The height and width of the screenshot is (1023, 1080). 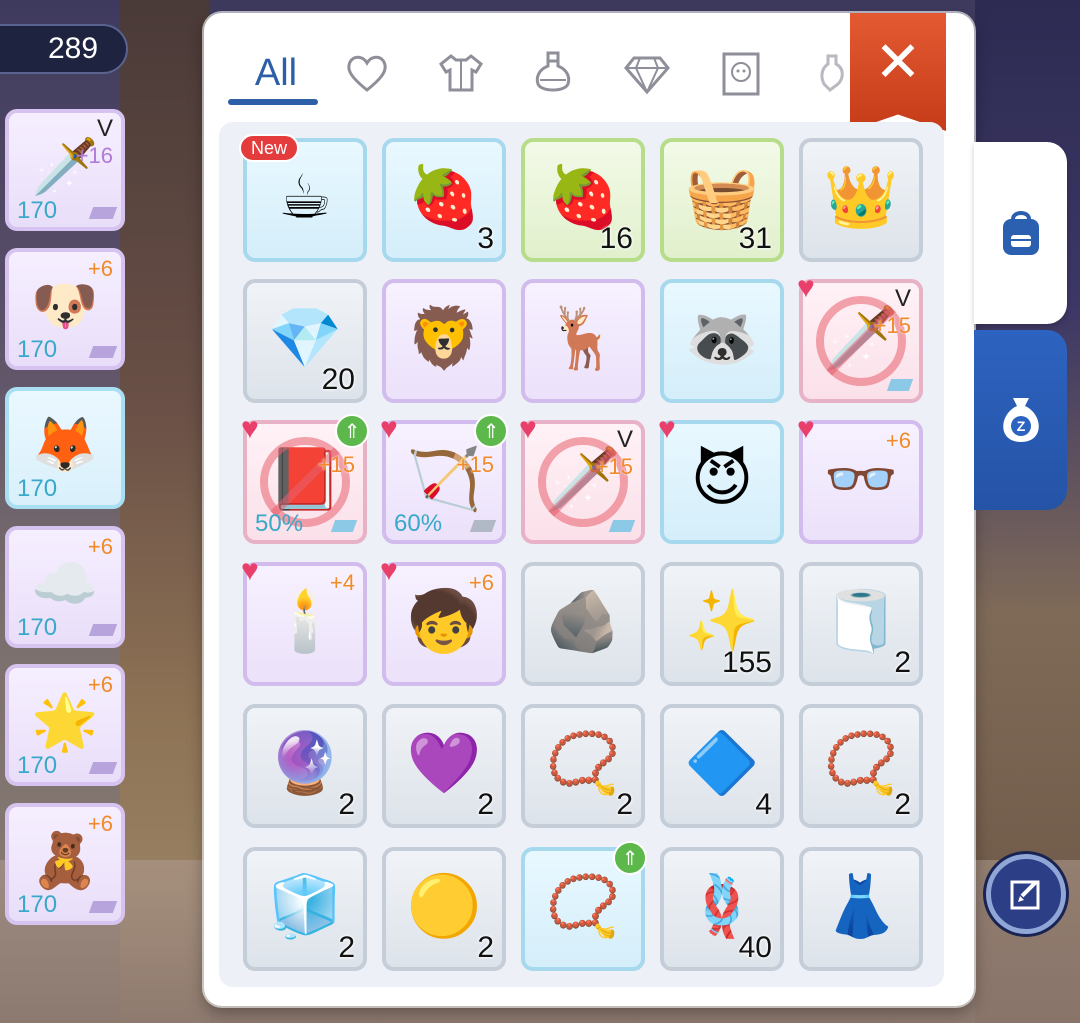 What do you see at coordinates (73, 48) in the screenshot?
I see `currency-amount: 289` at bounding box center [73, 48].